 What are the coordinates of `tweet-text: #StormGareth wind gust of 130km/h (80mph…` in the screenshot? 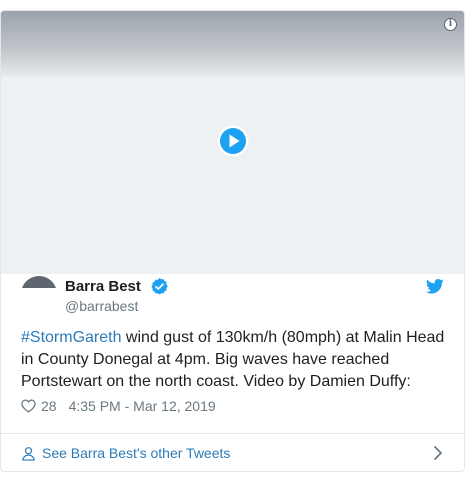 It's located at (236, 360).